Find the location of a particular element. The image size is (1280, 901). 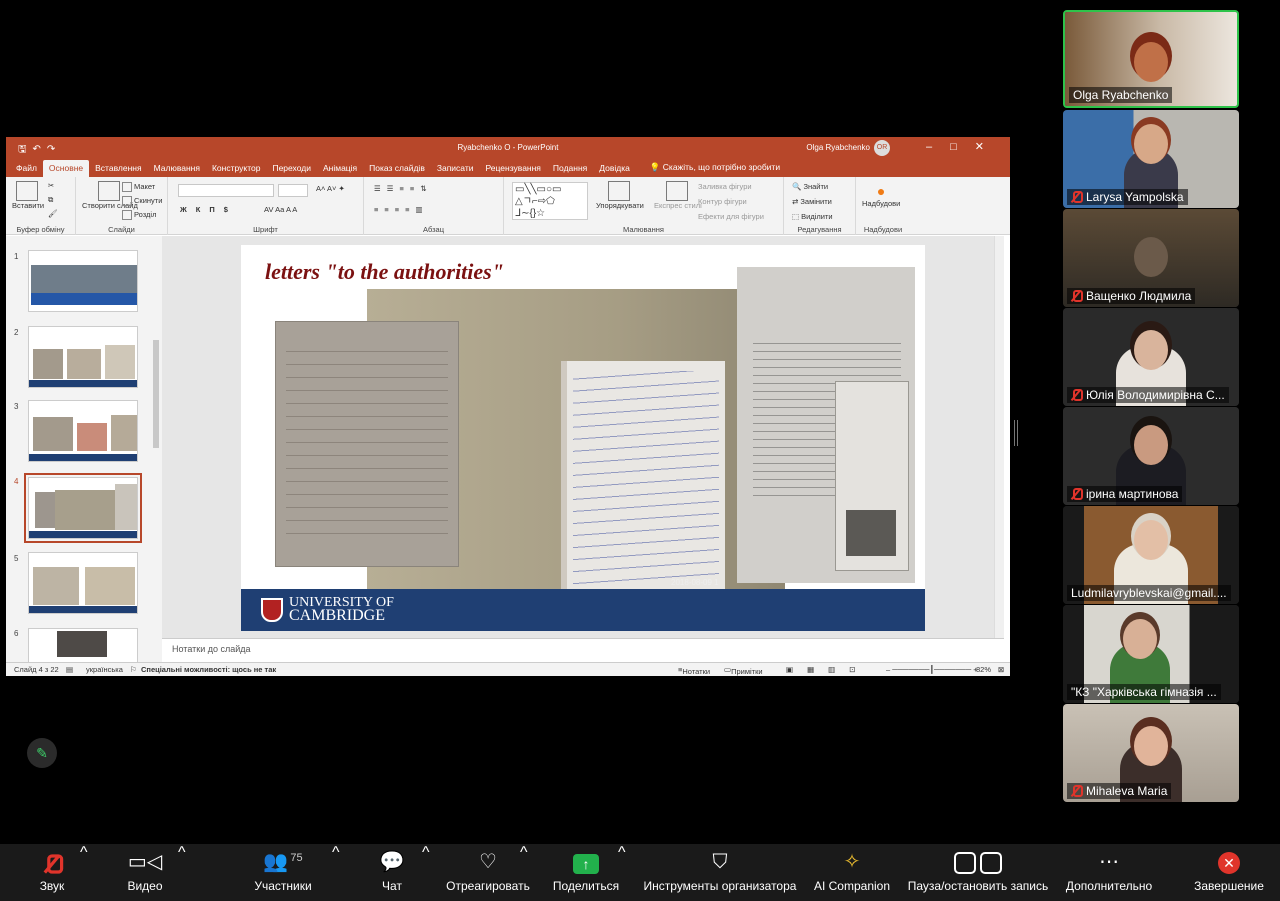

participant-tile: Mihaleva Maria is located at coordinates (1151, 753).